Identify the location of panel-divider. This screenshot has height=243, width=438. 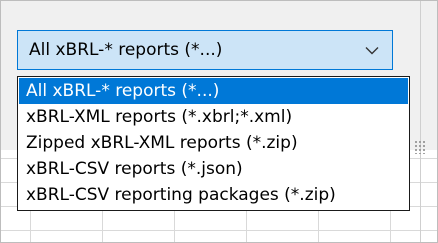
(420, 121).